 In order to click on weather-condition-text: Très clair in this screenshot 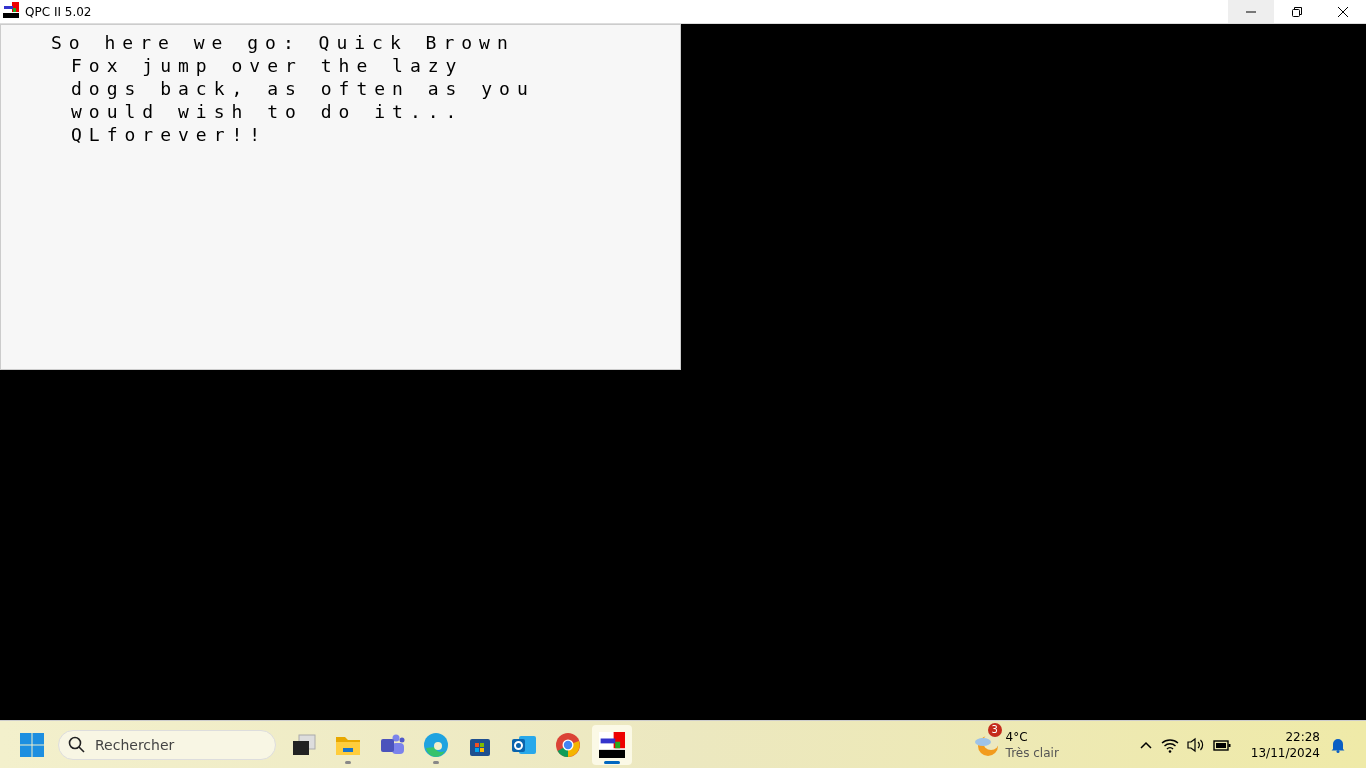, I will do `click(1032, 752)`.